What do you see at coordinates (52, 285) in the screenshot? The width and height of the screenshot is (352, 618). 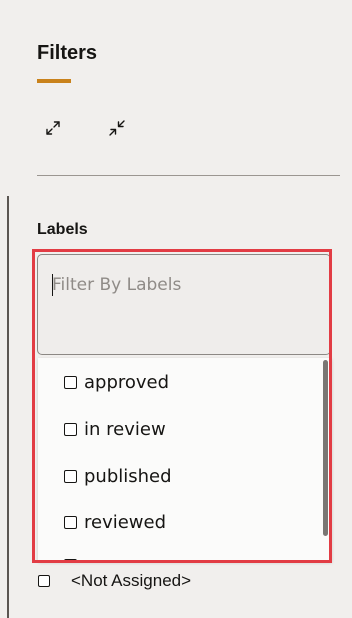 I see `text-caret` at bounding box center [52, 285].